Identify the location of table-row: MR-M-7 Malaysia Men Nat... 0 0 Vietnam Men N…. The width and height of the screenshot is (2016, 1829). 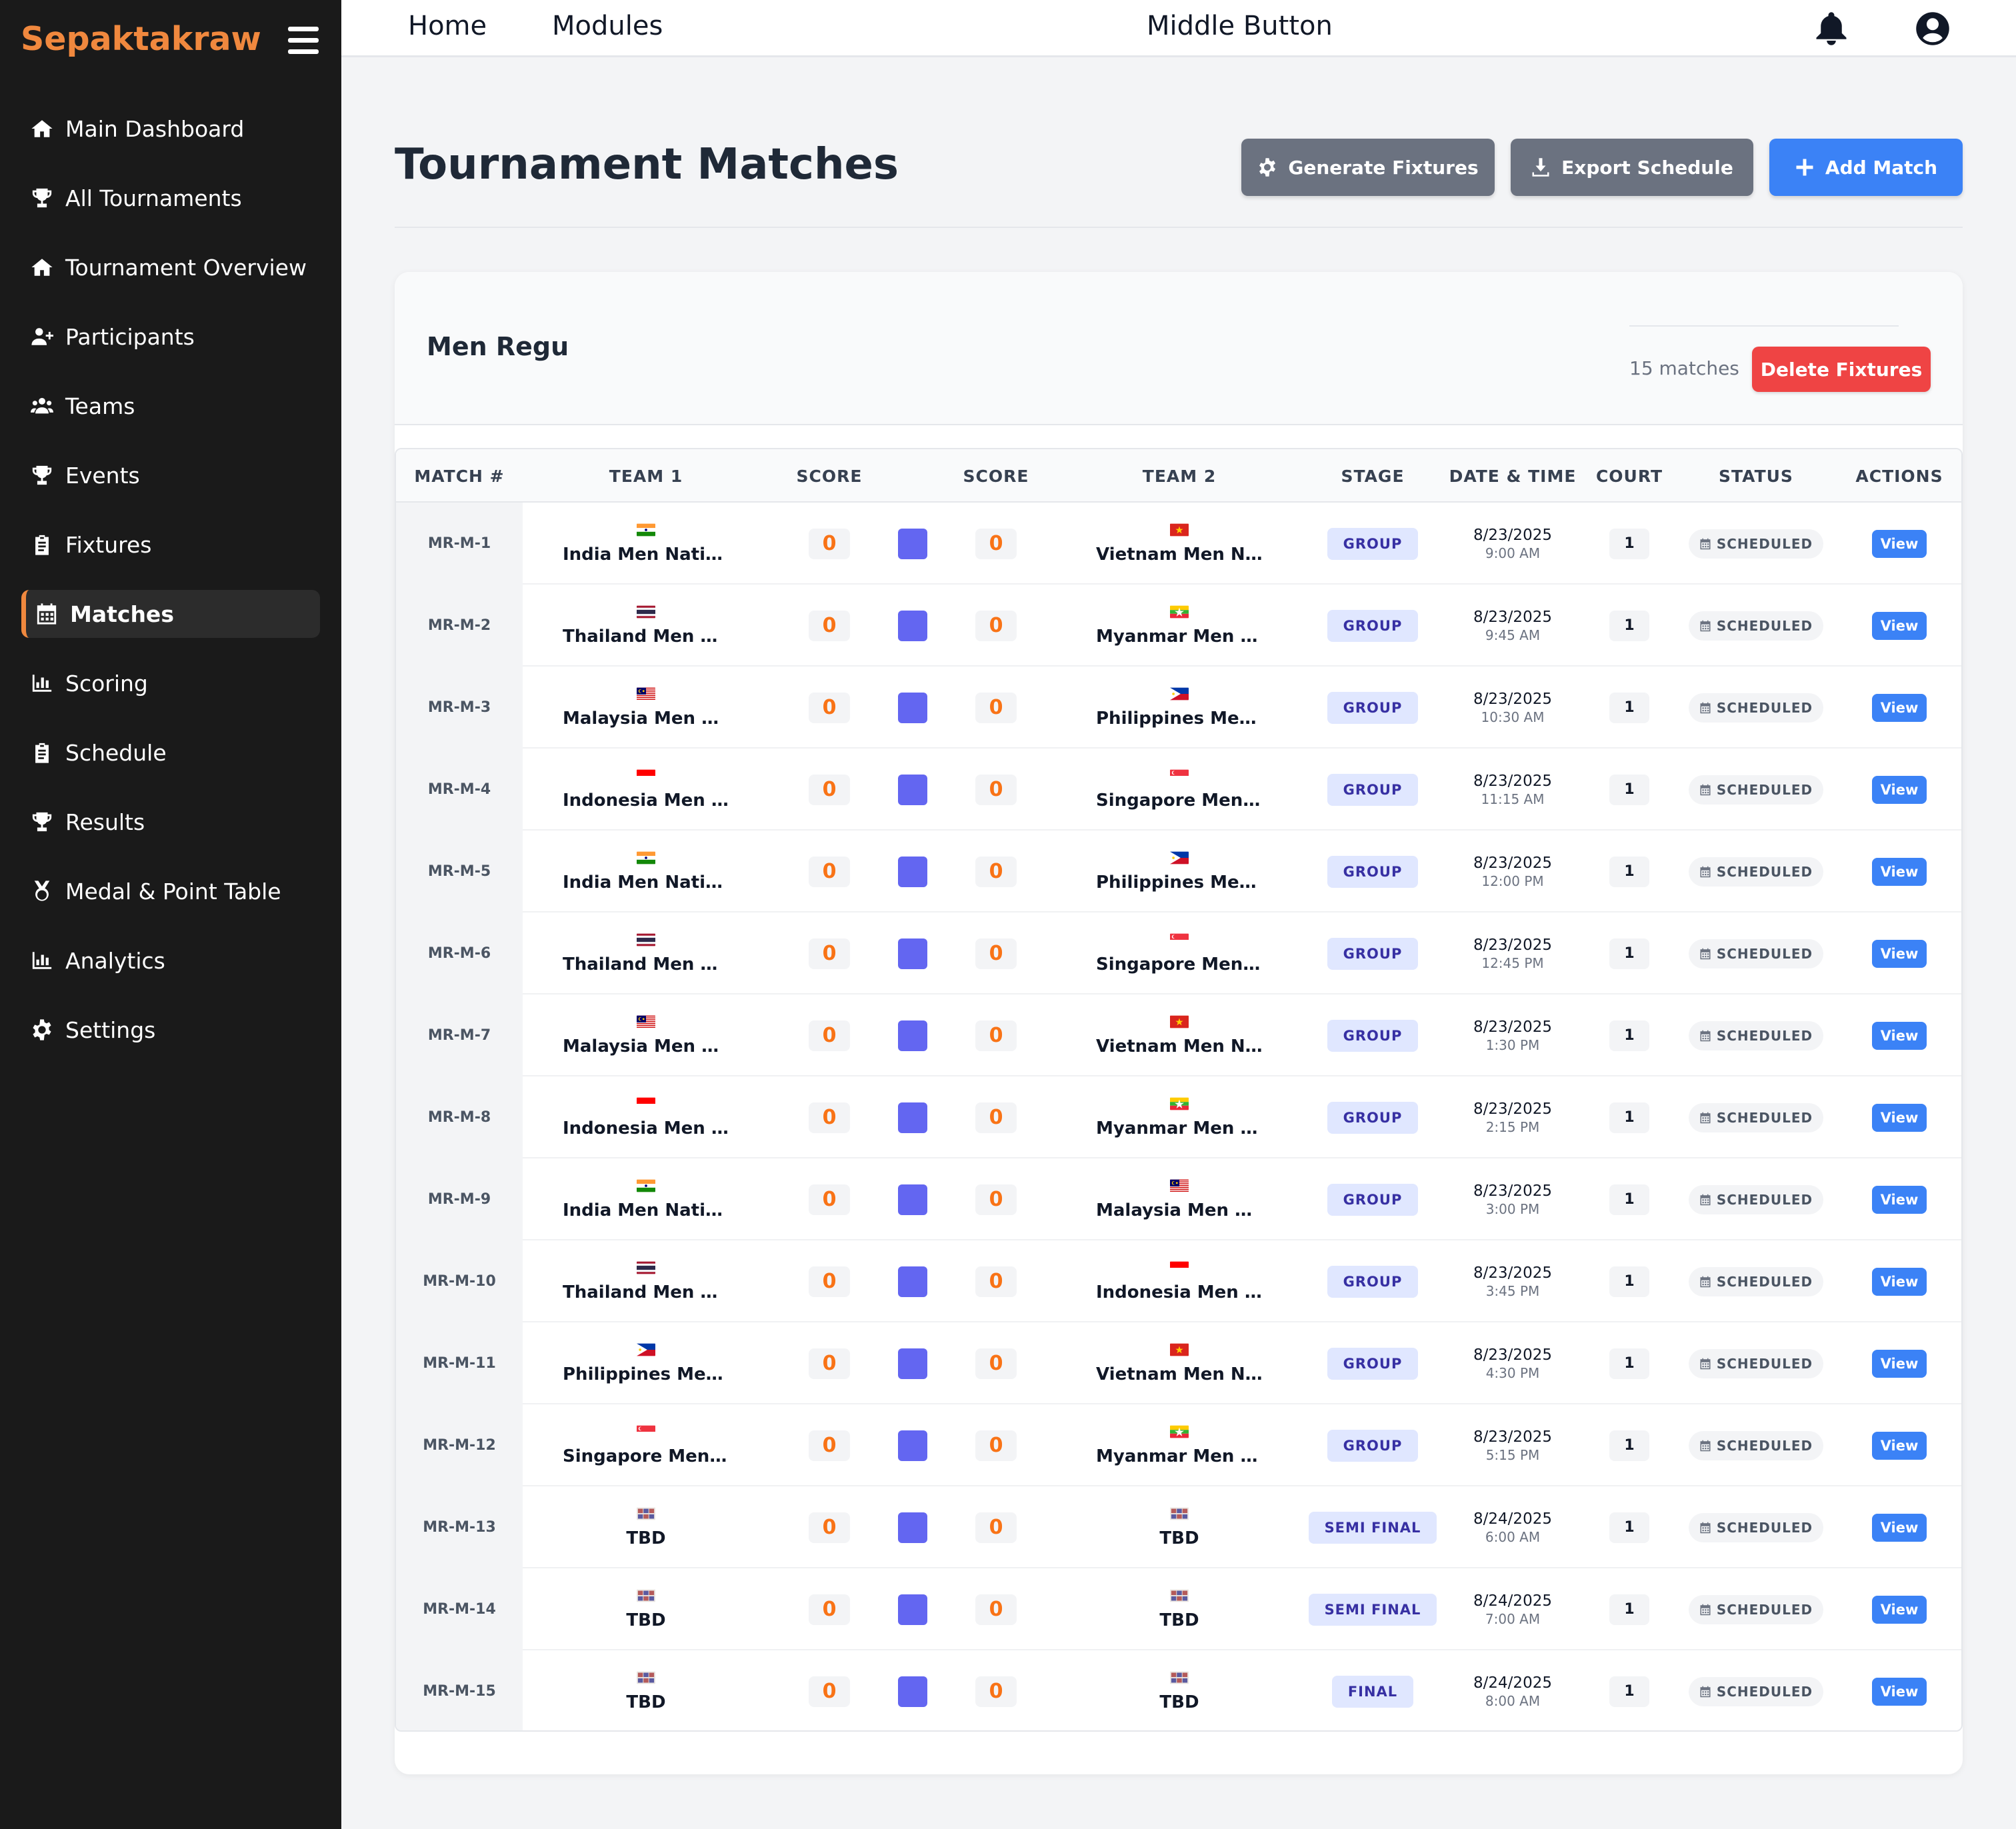
(1178, 1035).